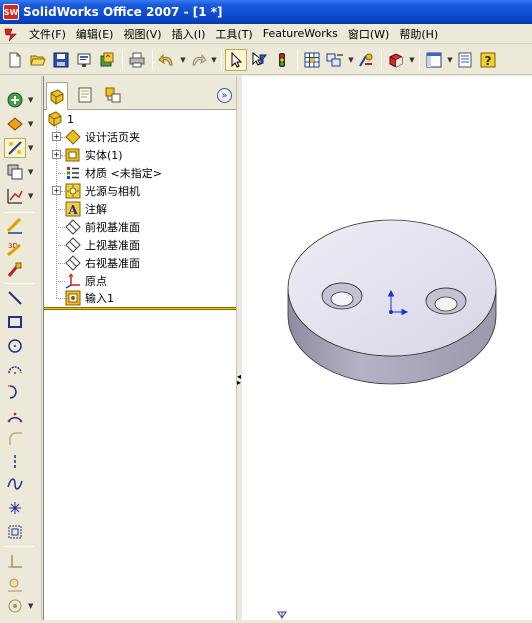 The width and height of the screenshot is (532, 623). I want to click on tree-item-right-plane: 右视基准面, so click(102, 263).